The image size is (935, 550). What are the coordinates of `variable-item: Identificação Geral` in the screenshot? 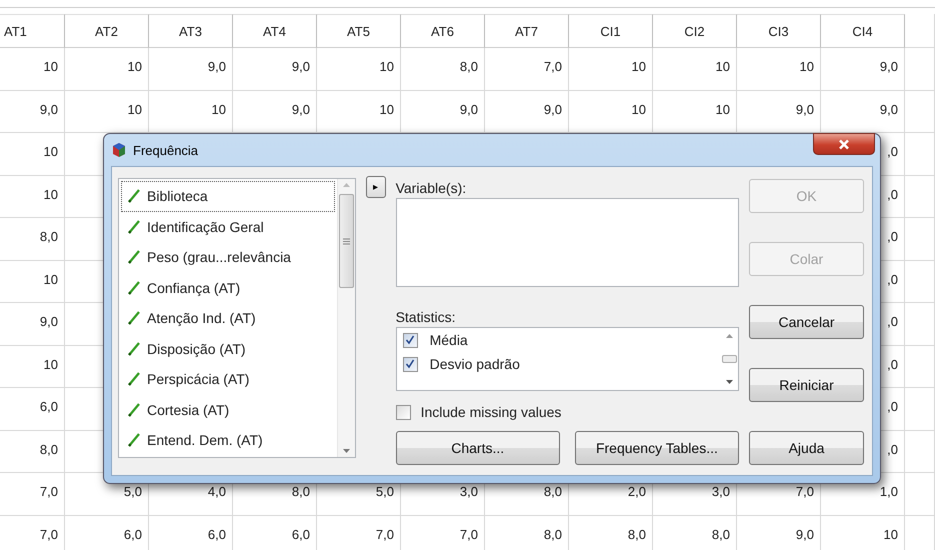 It's located at (228, 227).